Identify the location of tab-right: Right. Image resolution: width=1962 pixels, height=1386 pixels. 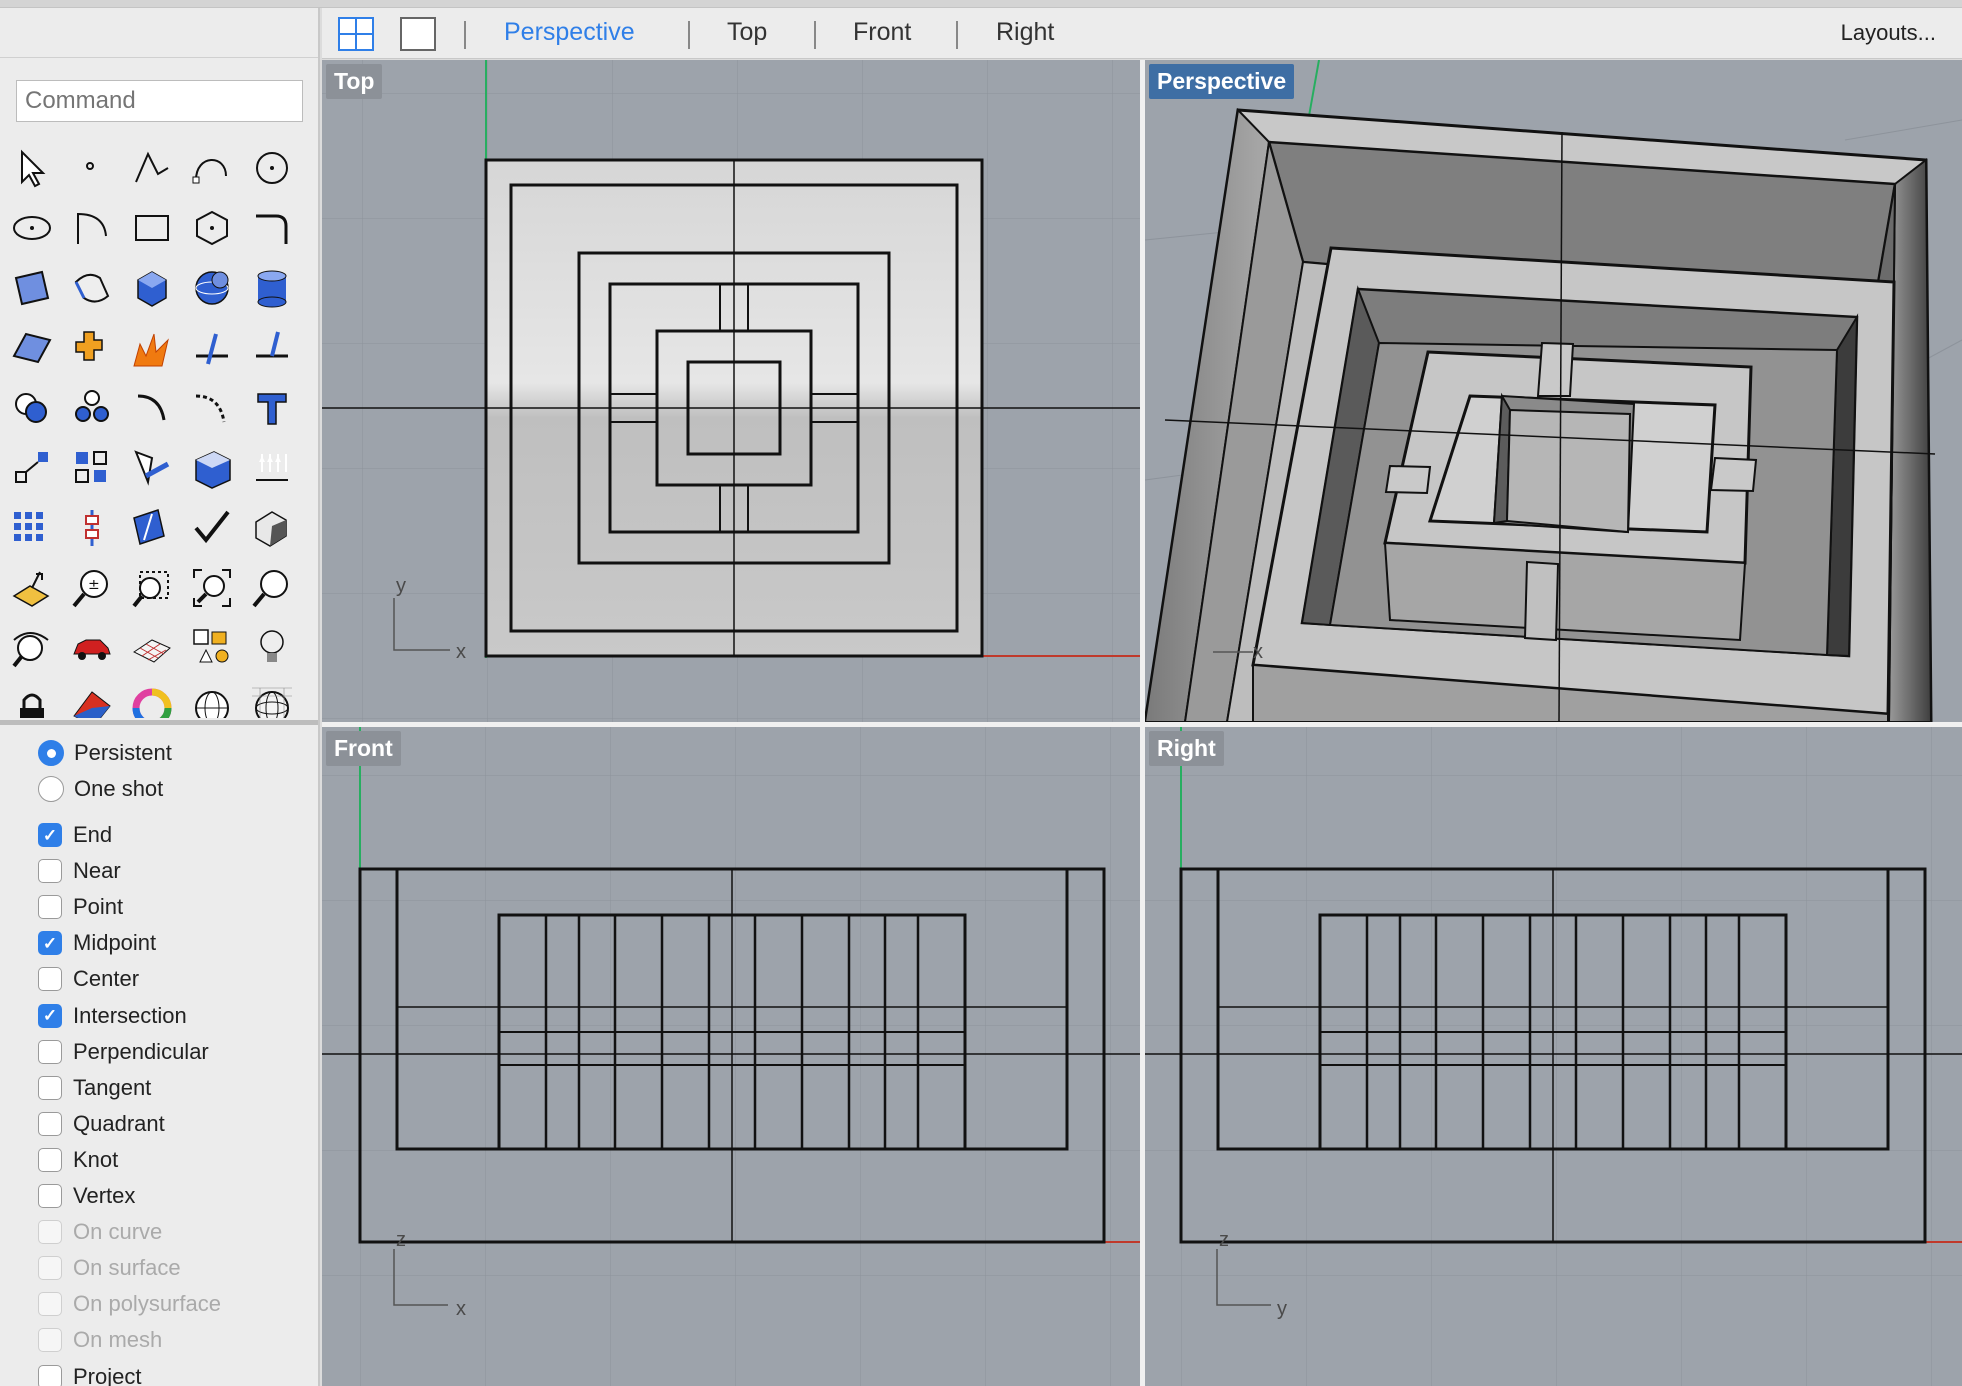
(1025, 32).